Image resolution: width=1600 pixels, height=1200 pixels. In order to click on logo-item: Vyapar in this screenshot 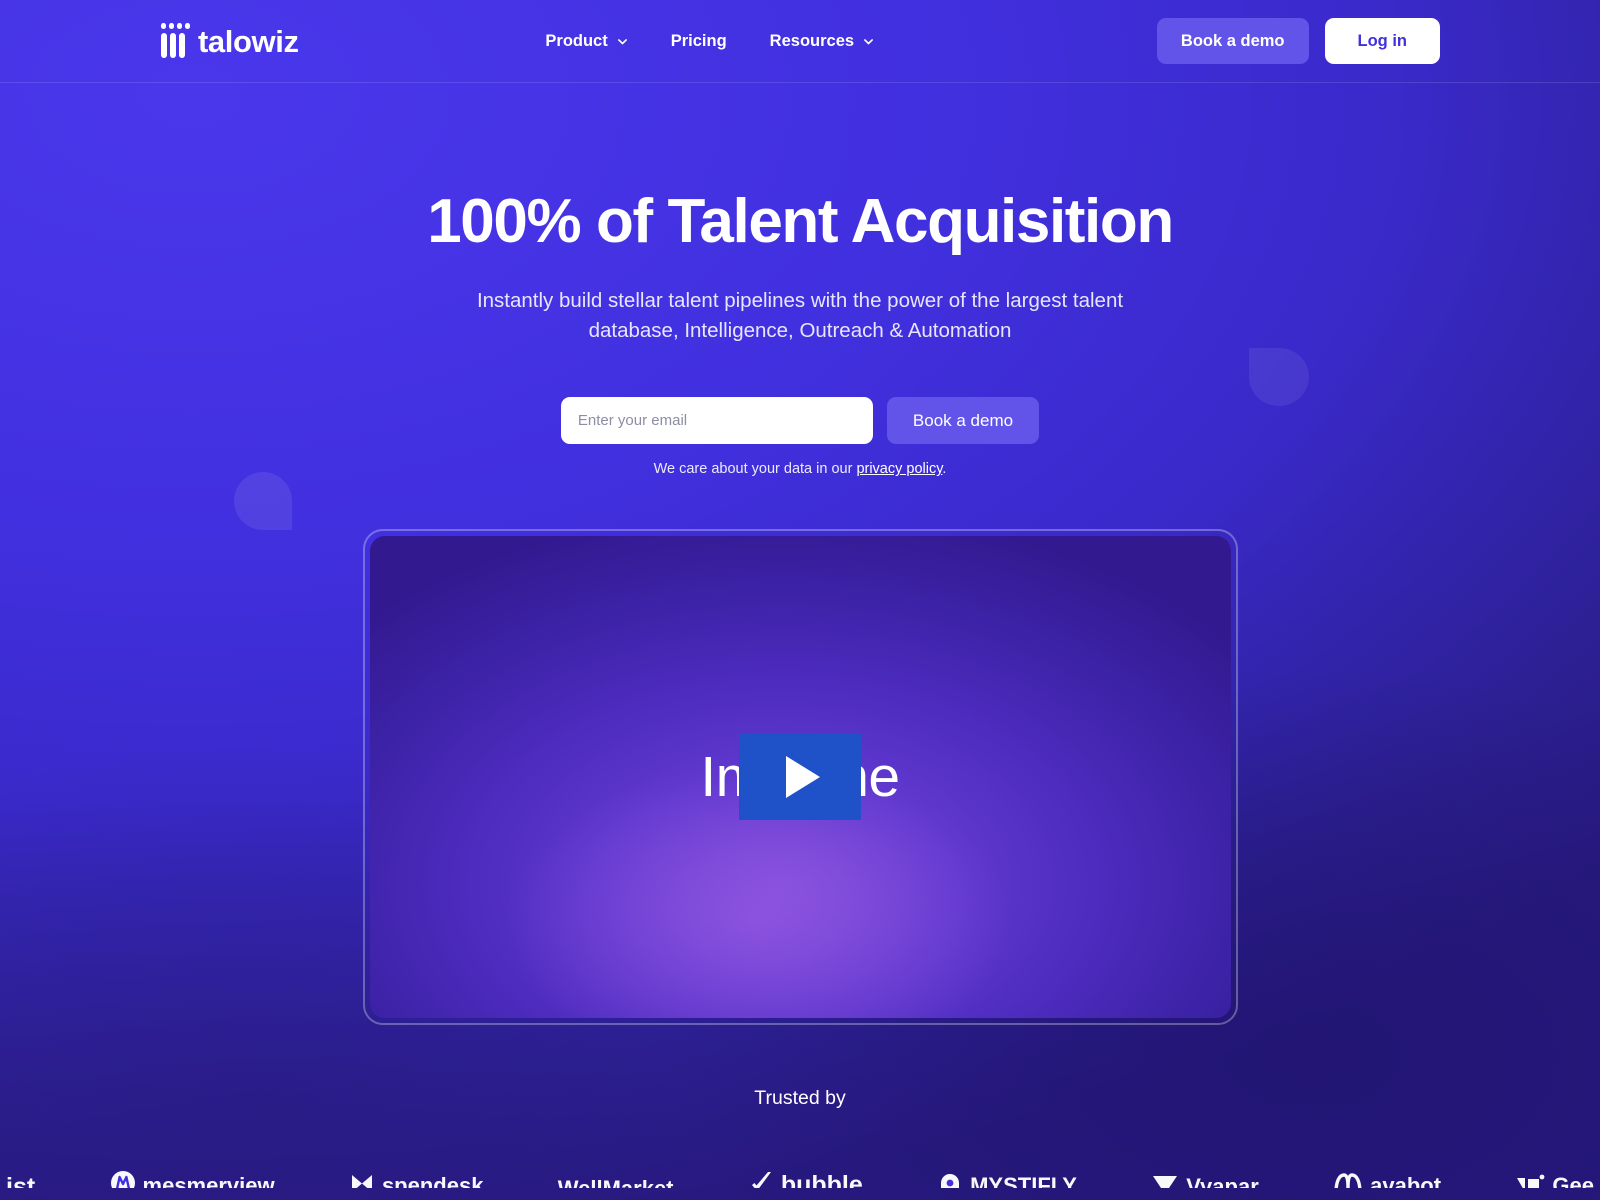, I will do `click(1205, 1180)`.